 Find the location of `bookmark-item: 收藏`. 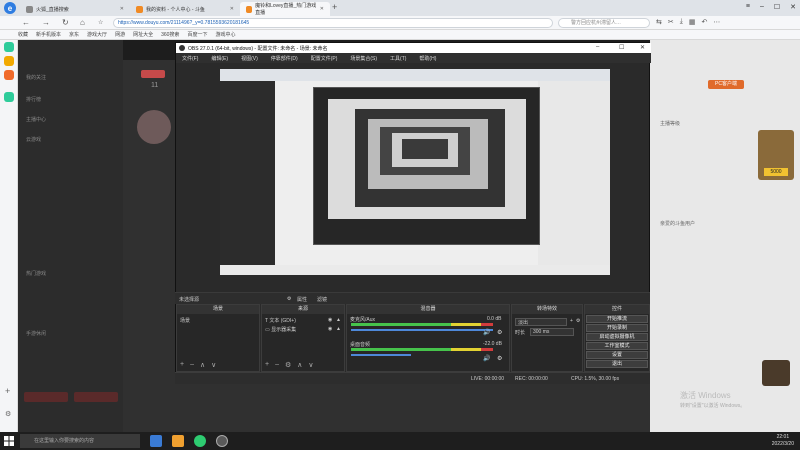

bookmark-item: 收藏 is located at coordinates (23, 34).